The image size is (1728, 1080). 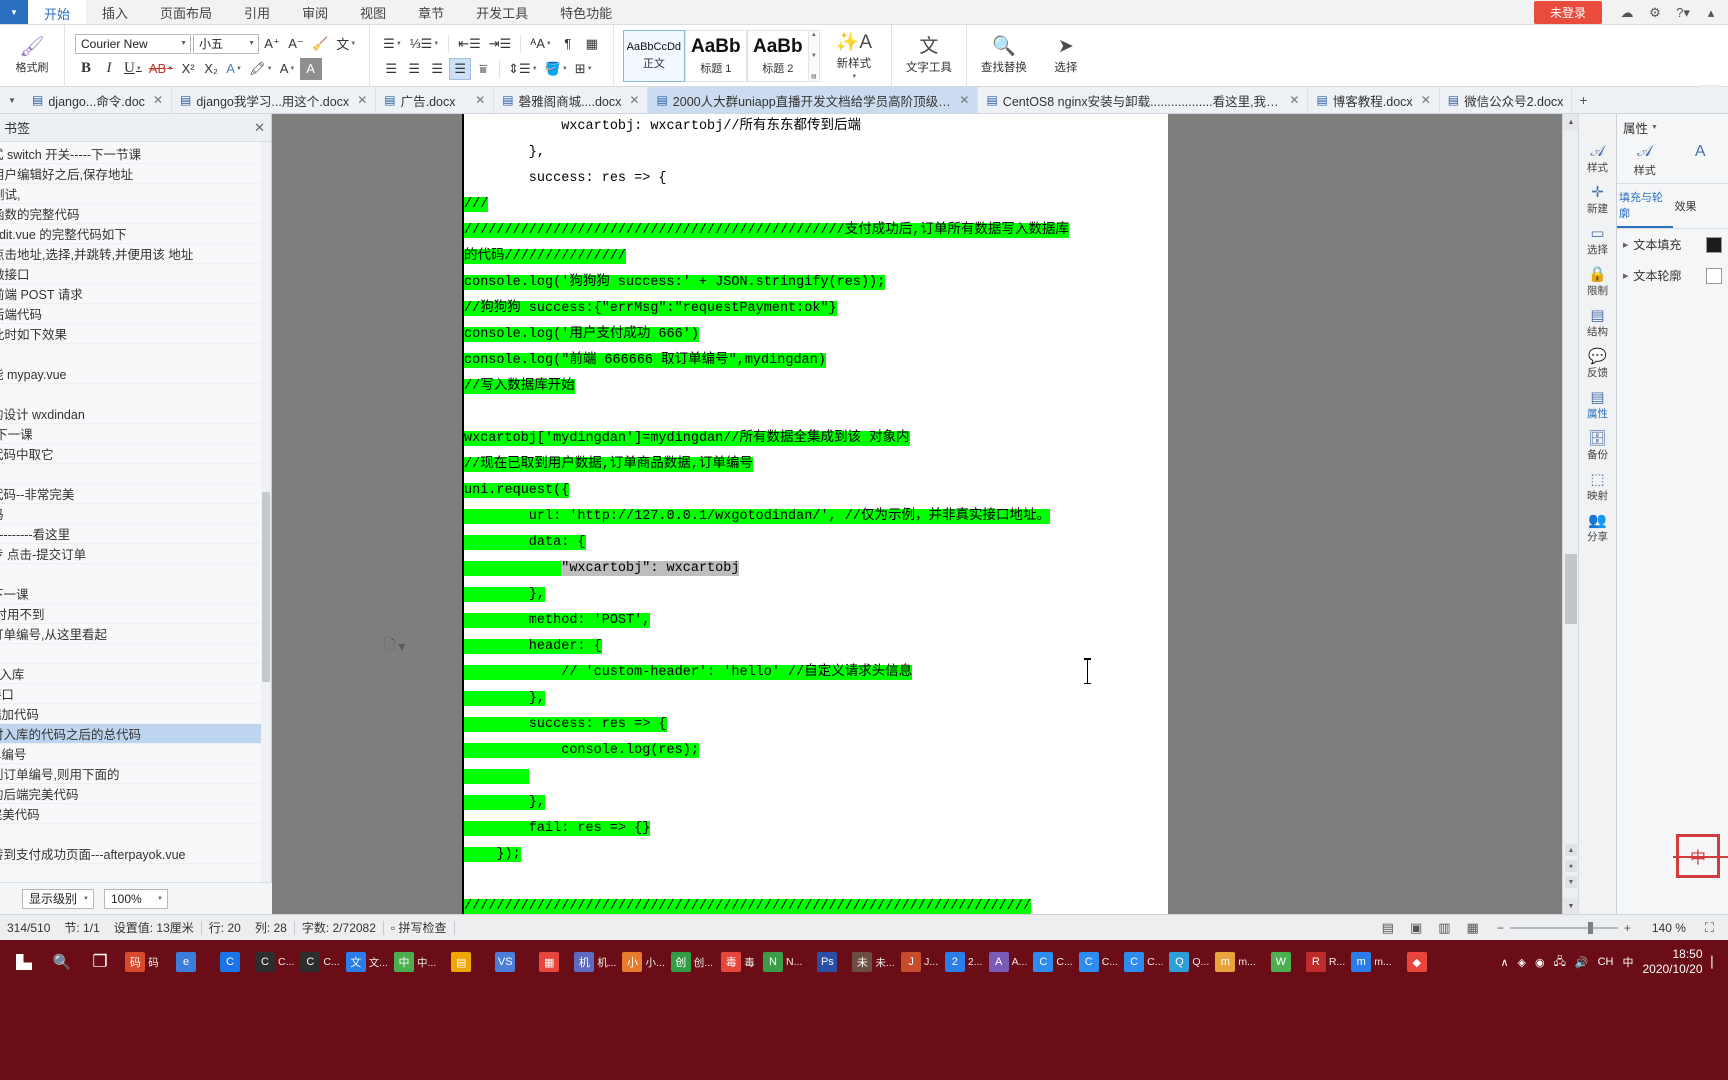 What do you see at coordinates (135, 254) in the screenshot?
I see `bookmark-item: 点击地址,选择,并跳转,并便用该 地址` at bounding box center [135, 254].